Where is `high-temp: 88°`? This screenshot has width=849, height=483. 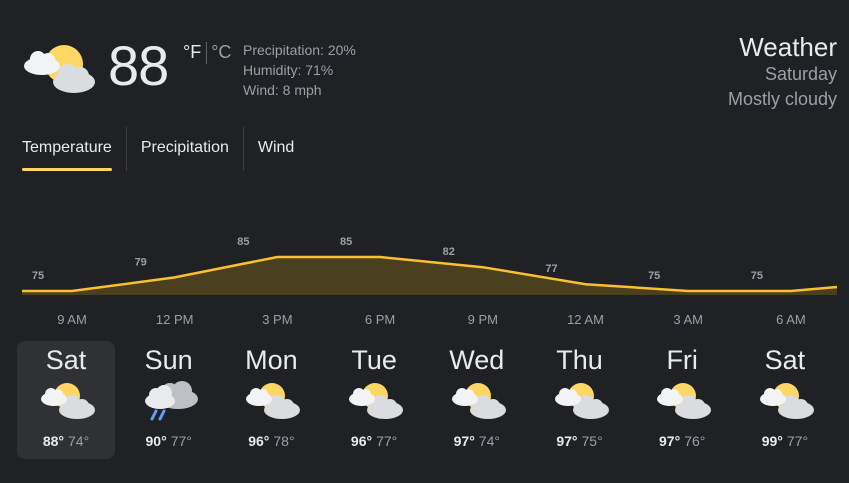 high-temp: 88° is located at coordinates (53, 441).